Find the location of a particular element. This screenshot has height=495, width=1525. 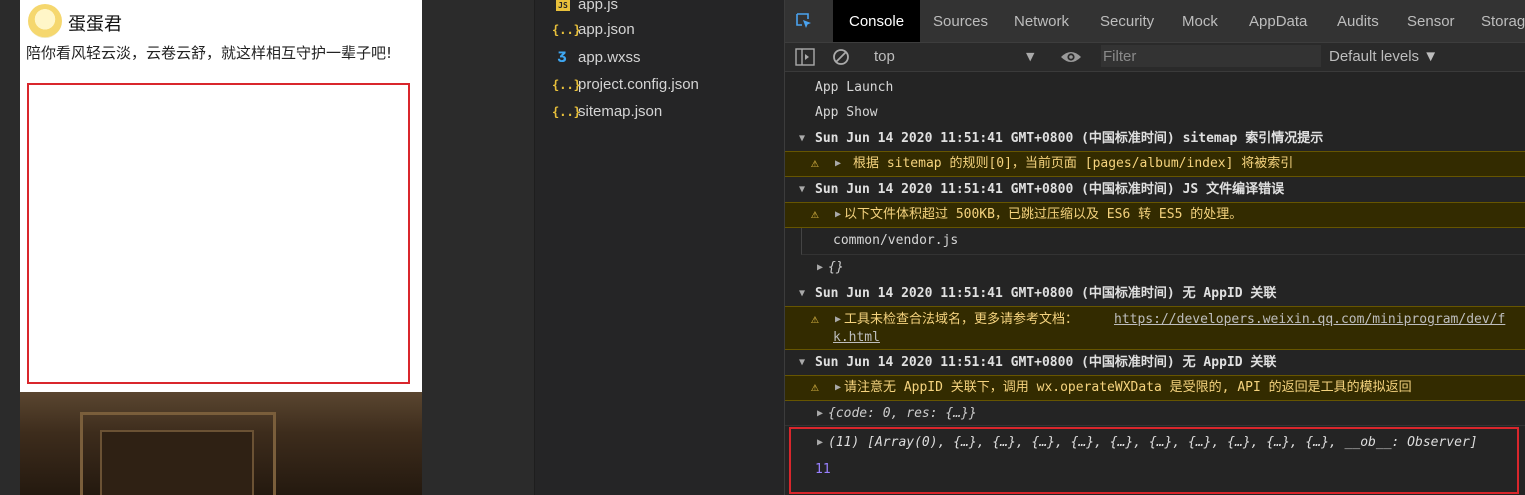

tab-appdata: AppData is located at coordinates (1278, 21).